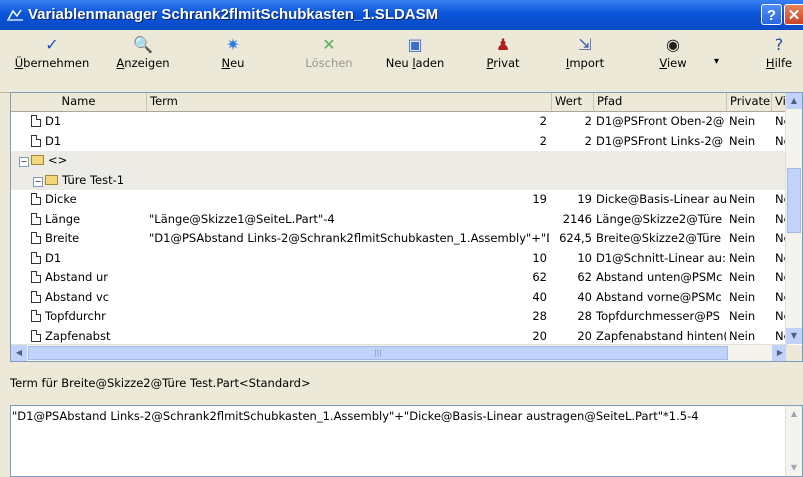  What do you see at coordinates (794, 353) in the screenshot?
I see `scroll-corner` at bounding box center [794, 353].